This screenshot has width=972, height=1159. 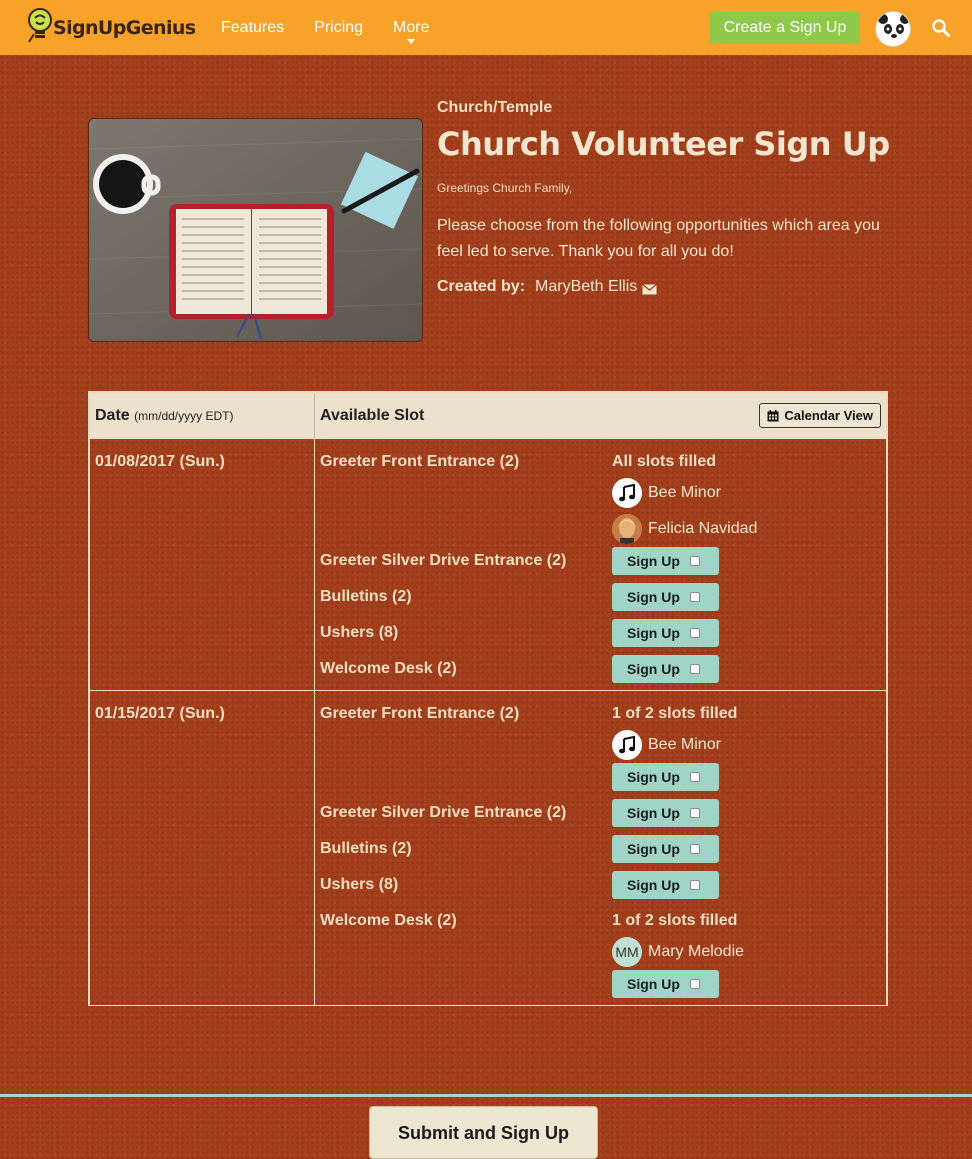 What do you see at coordinates (202, 564) in the screenshot?
I see `date-cell: 01/08/2017 (Sun.)` at bounding box center [202, 564].